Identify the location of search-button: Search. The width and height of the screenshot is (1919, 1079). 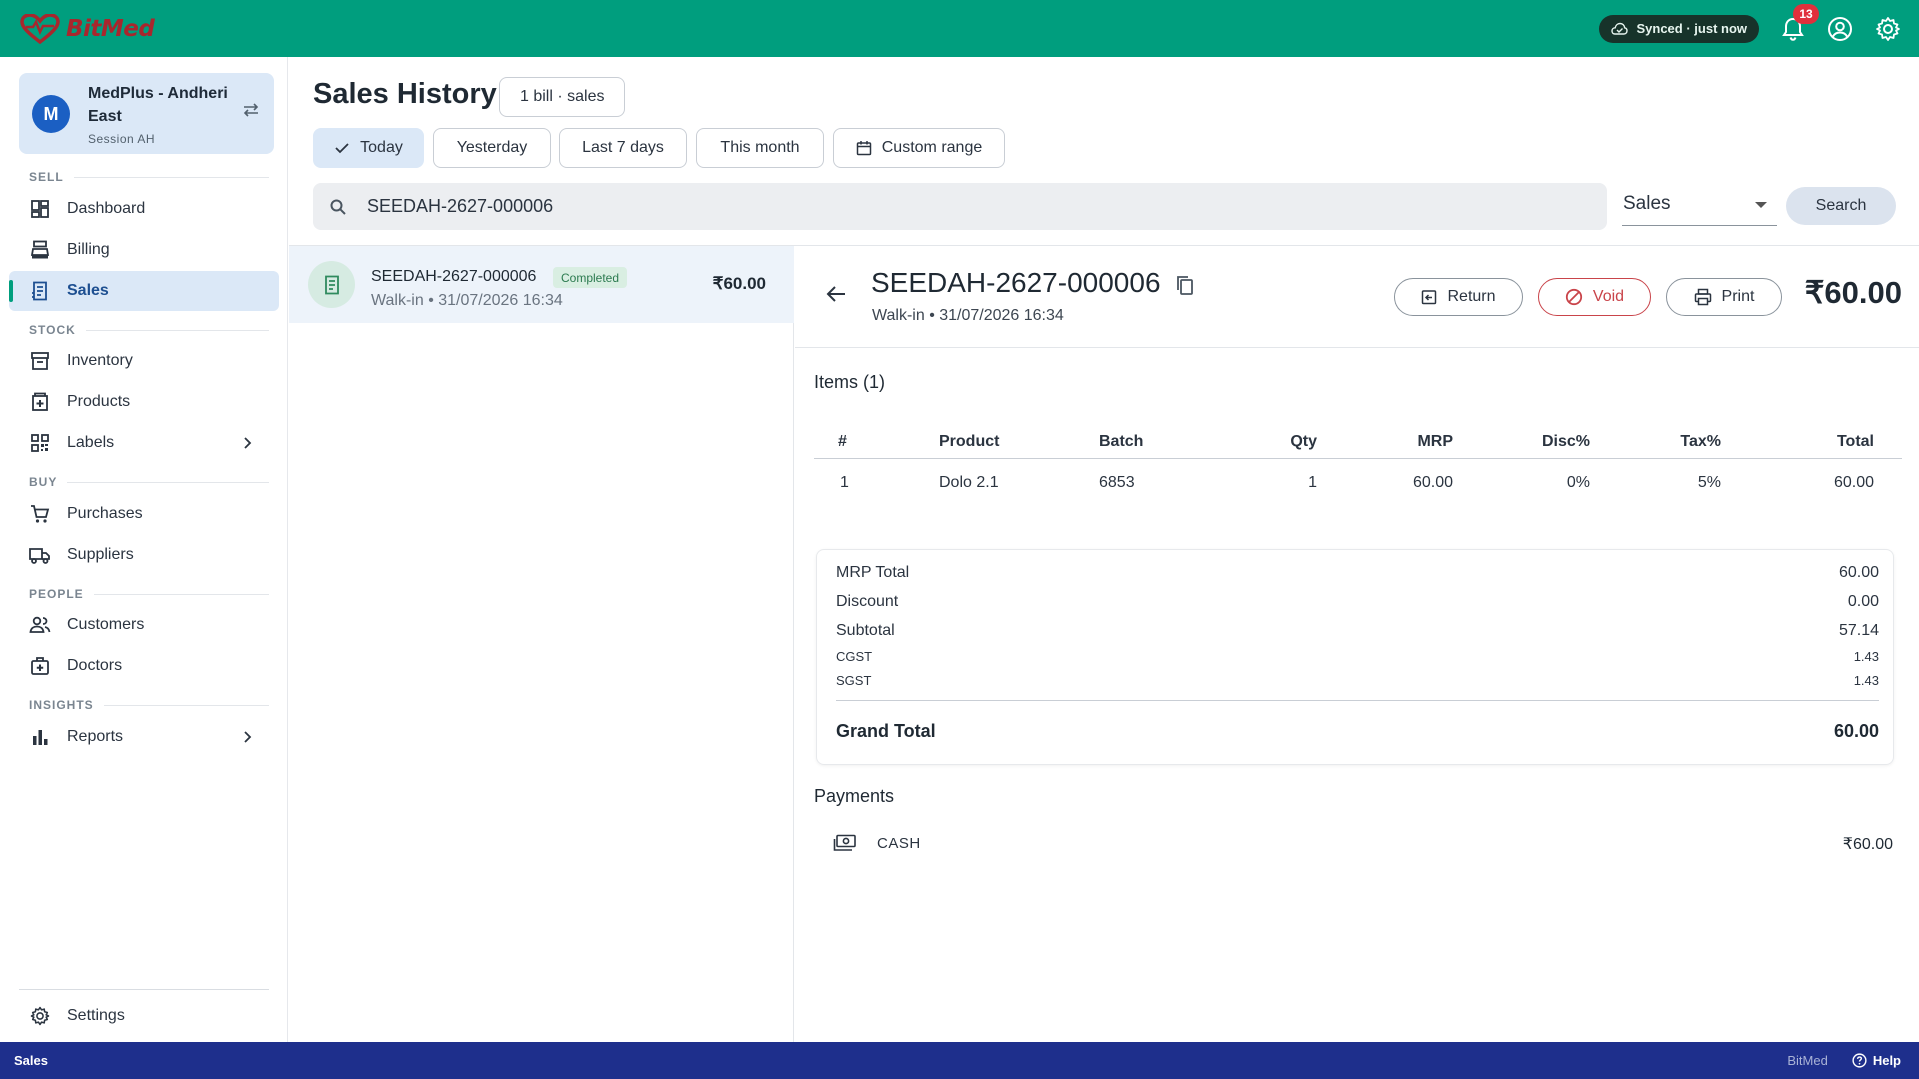
(1841, 206).